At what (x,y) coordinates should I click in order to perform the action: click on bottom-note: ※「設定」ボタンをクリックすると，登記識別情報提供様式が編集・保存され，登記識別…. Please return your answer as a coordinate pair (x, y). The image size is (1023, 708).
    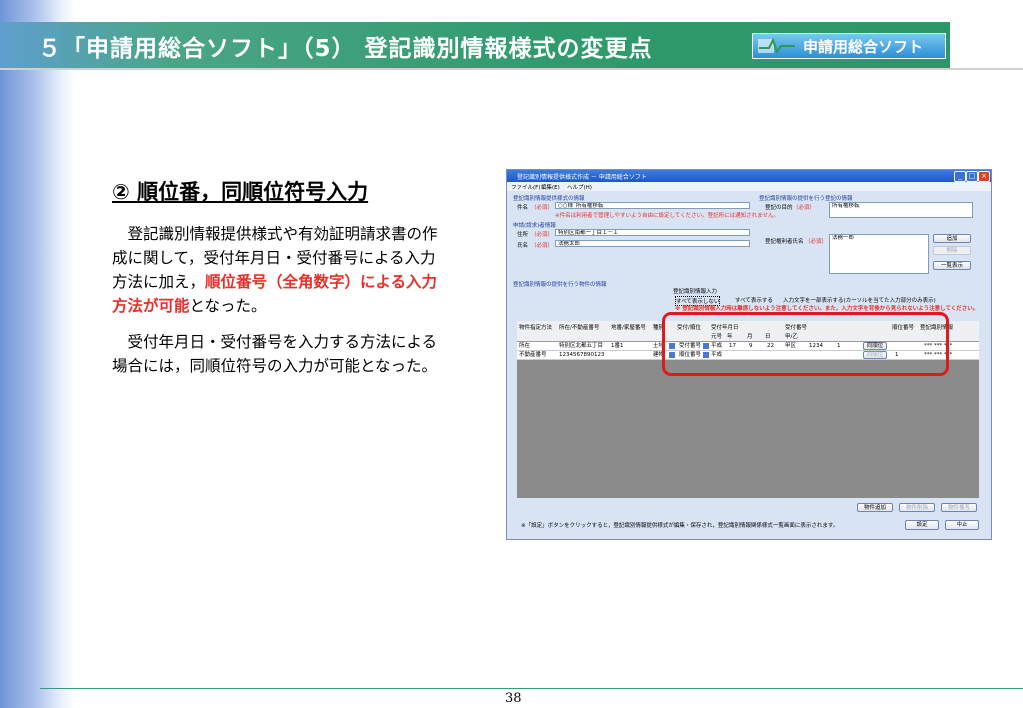
    Looking at the image, I should click on (680, 526).